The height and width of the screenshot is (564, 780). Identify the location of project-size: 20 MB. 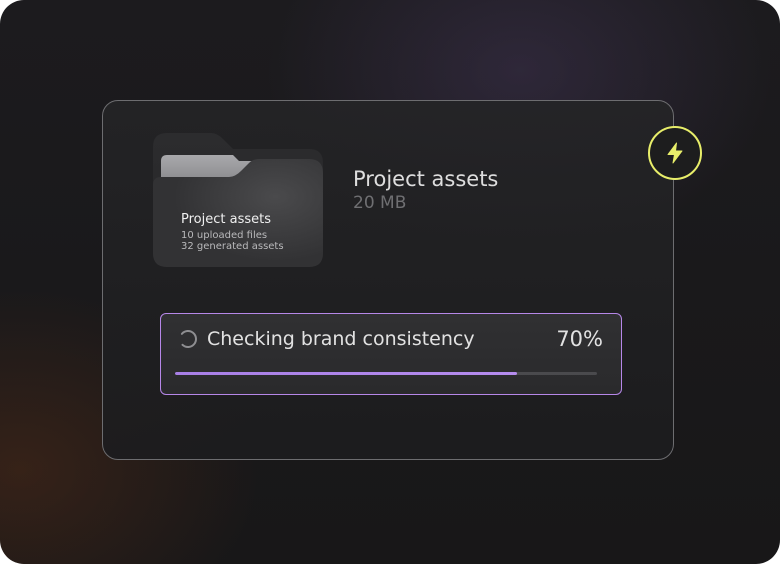
(380, 203).